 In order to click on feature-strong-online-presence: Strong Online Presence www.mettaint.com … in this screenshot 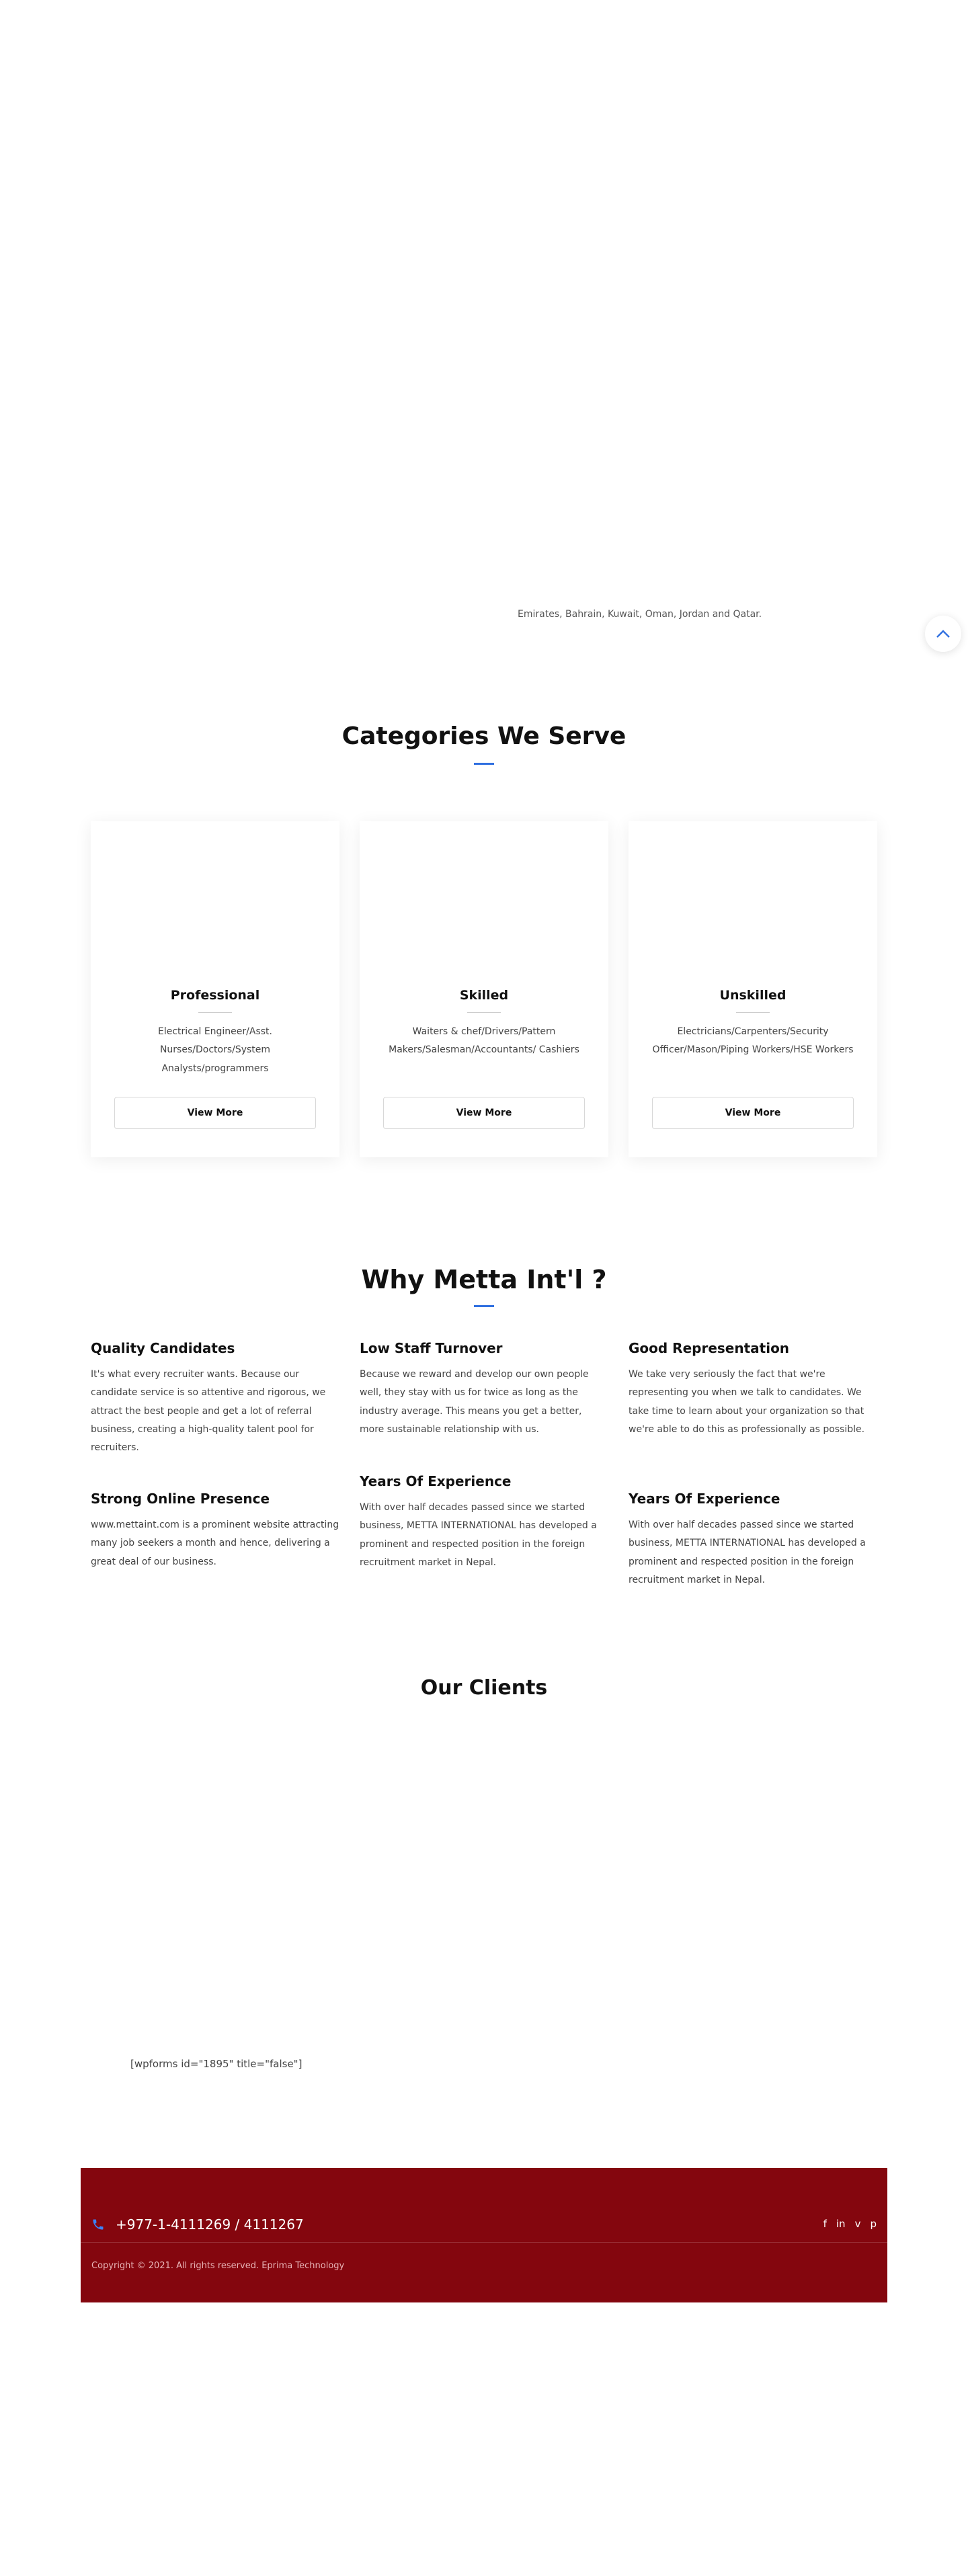, I will do `click(215, 1531)`.